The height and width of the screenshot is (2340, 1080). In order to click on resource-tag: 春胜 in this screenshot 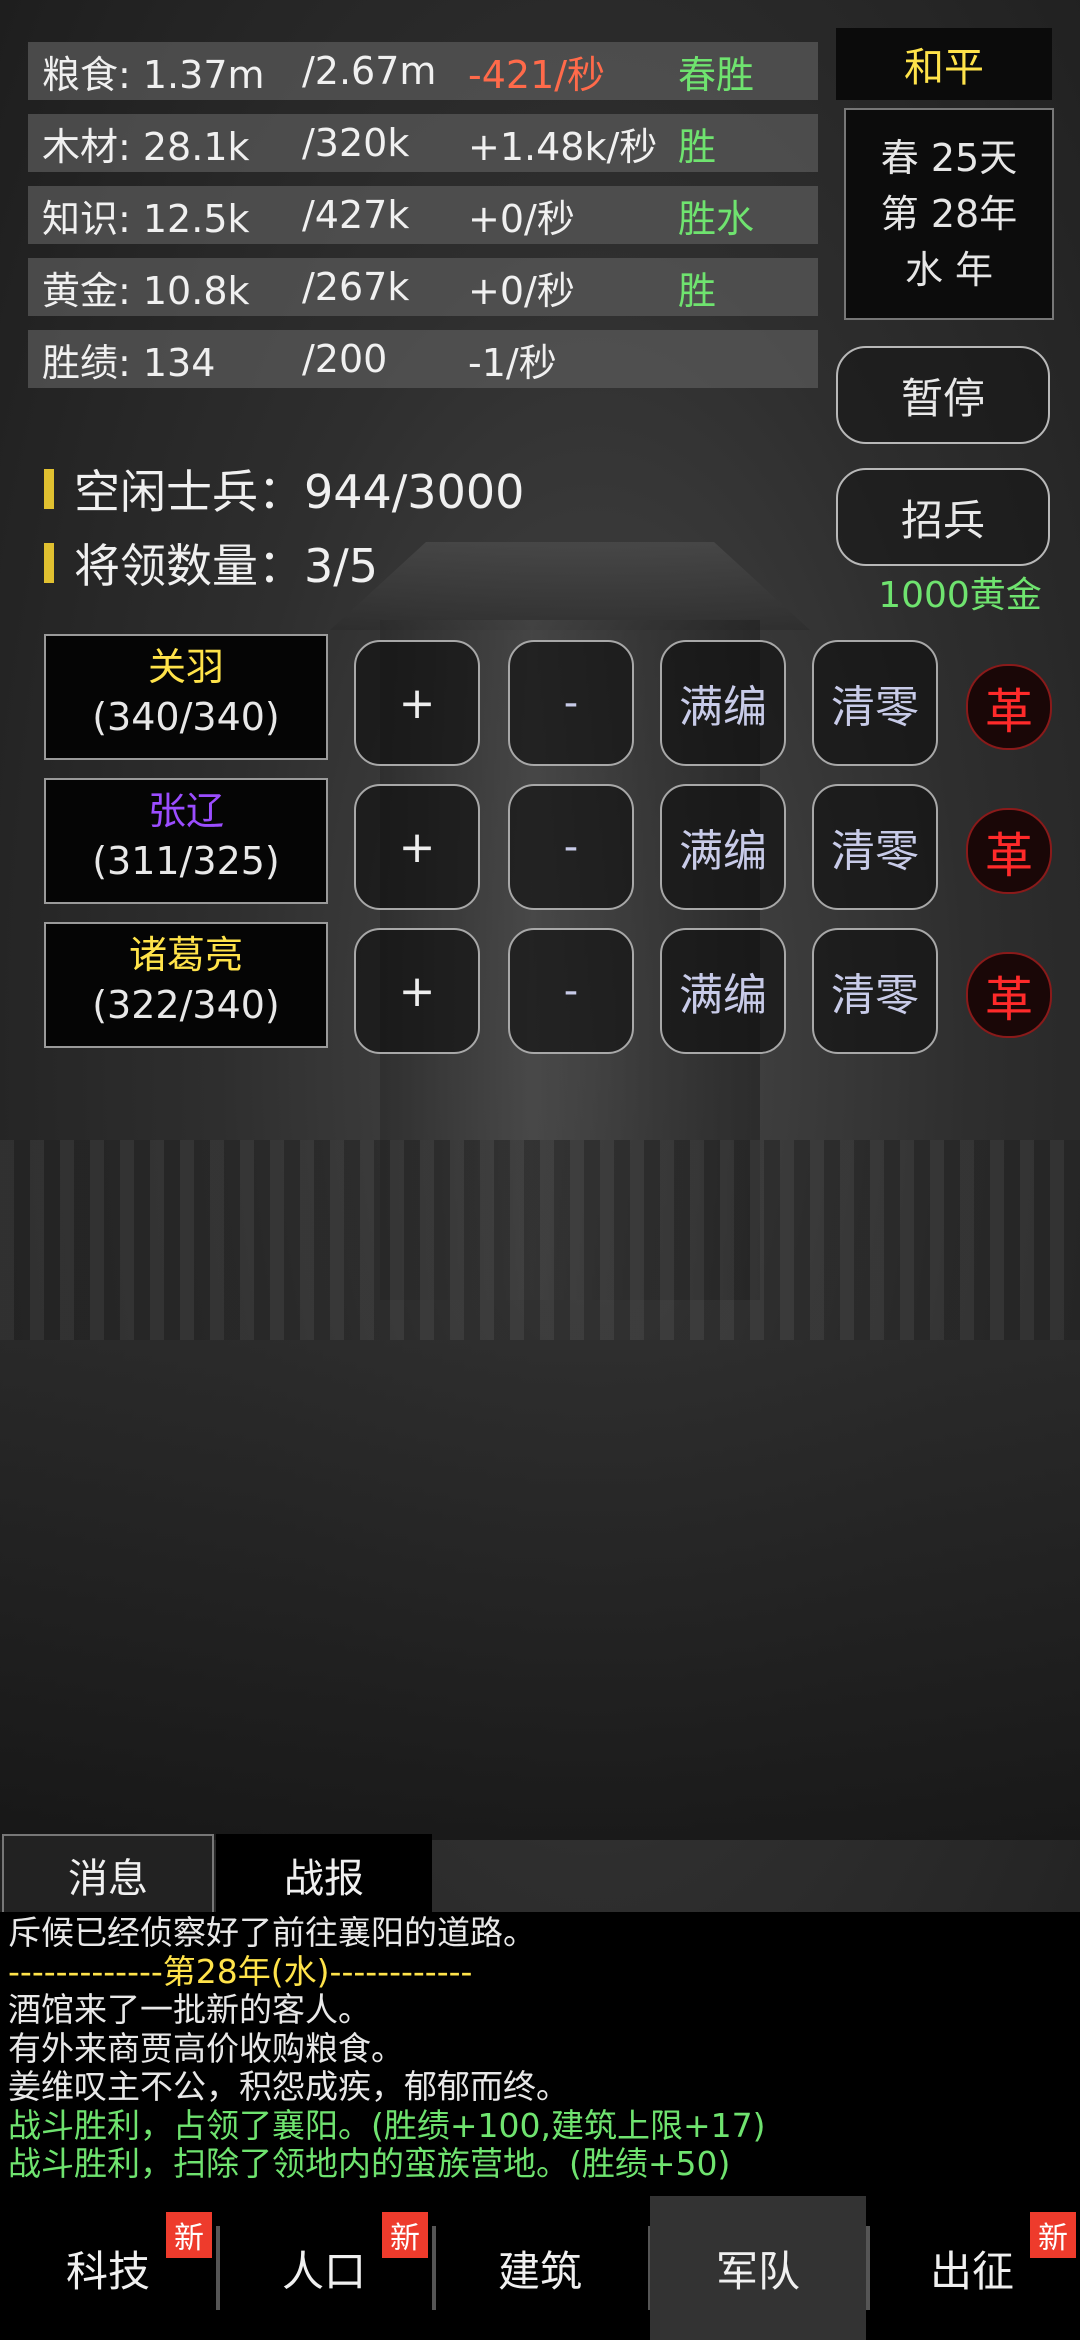, I will do `click(716, 74)`.